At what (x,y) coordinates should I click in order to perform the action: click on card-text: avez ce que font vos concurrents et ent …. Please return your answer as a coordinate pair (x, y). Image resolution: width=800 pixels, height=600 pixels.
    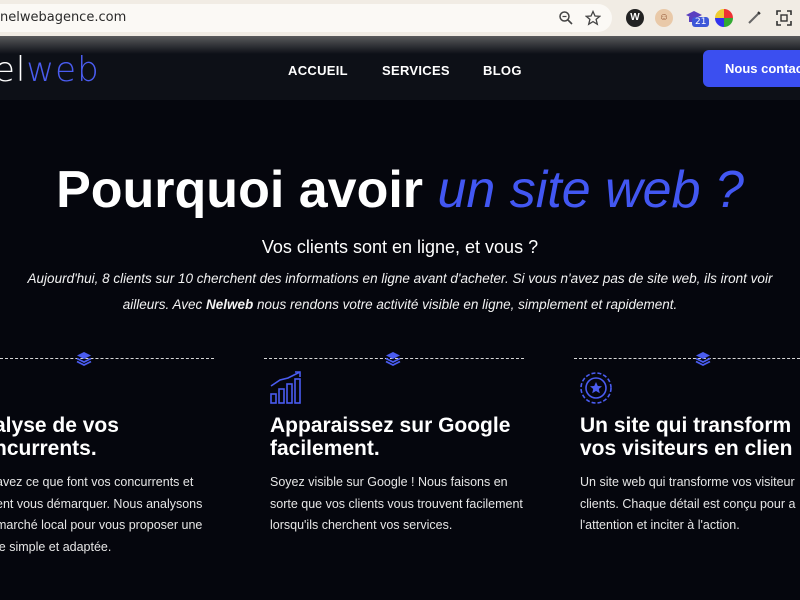
    Looking at the image, I should click on (101, 515).